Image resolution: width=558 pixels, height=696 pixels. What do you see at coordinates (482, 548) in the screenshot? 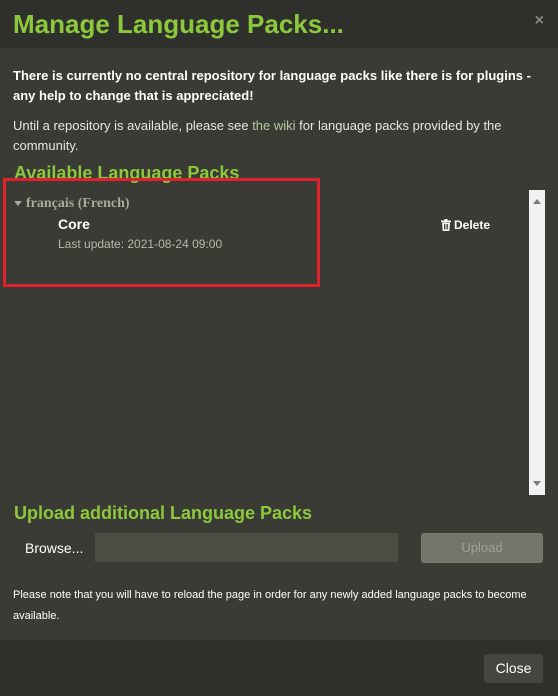
I see `upload-button: Upload` at bounding box center [482, 548].